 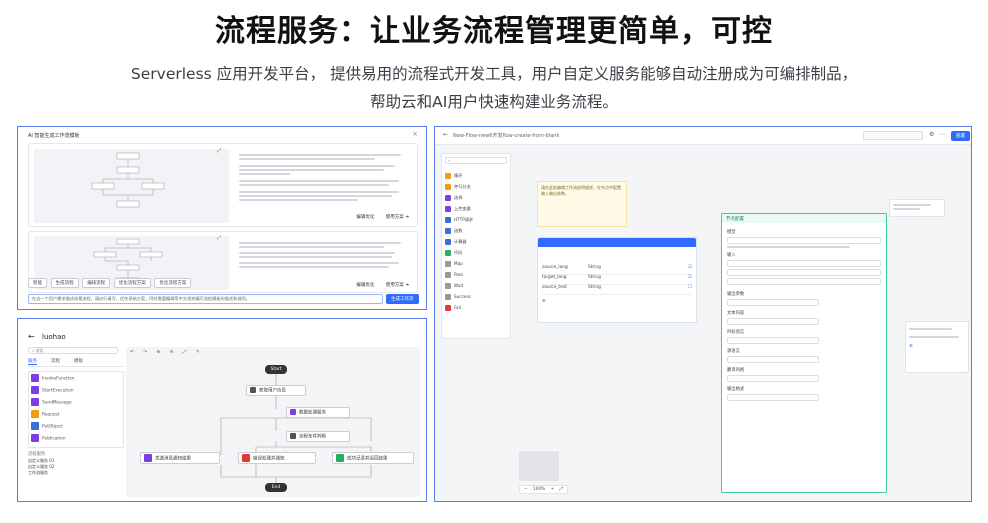 What do you see at coordinates (35, 438) in the screenshot?
I see `publish-icon` at bounding box center [35, 438].